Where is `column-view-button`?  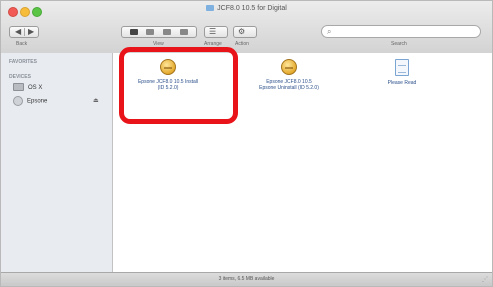 column-view-button is located at coordinates (167, 32).